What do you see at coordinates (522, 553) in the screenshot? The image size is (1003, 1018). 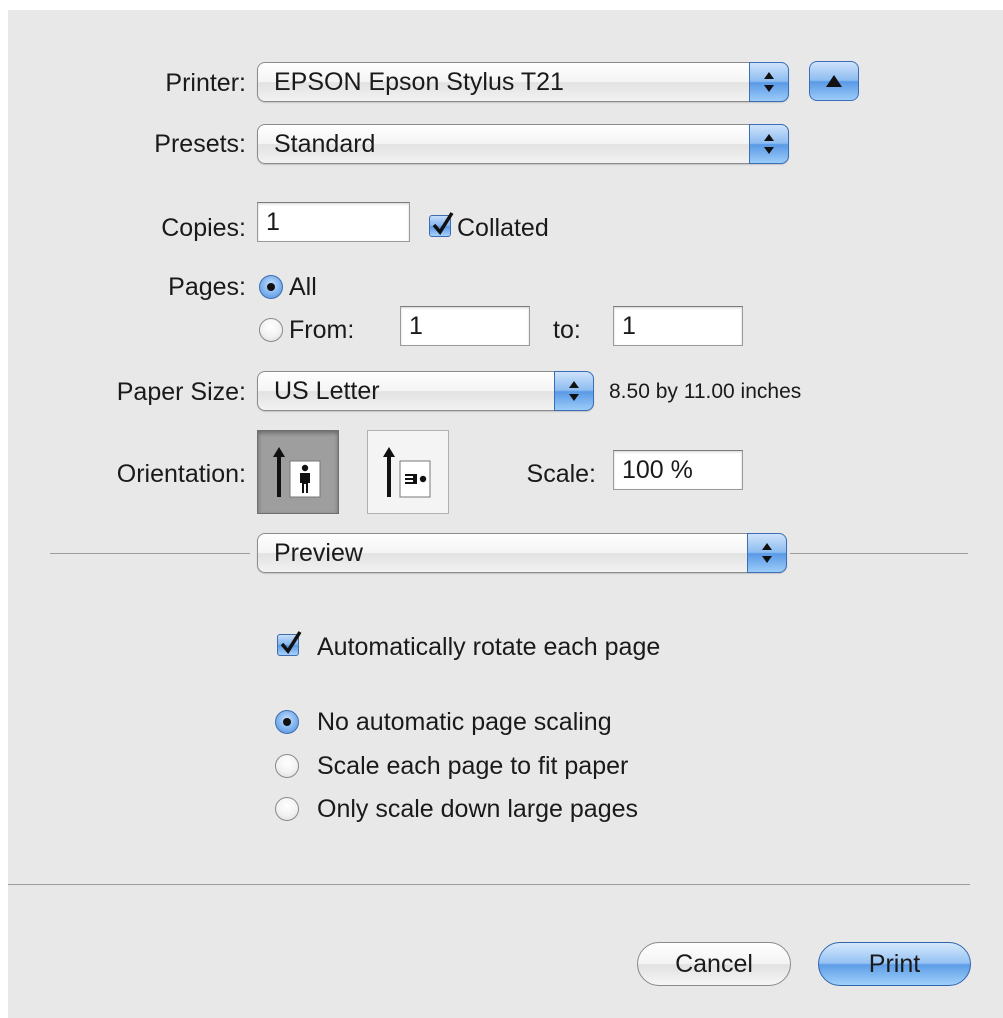 I see `section-popup: Preview` at bounding box center [522, 553].